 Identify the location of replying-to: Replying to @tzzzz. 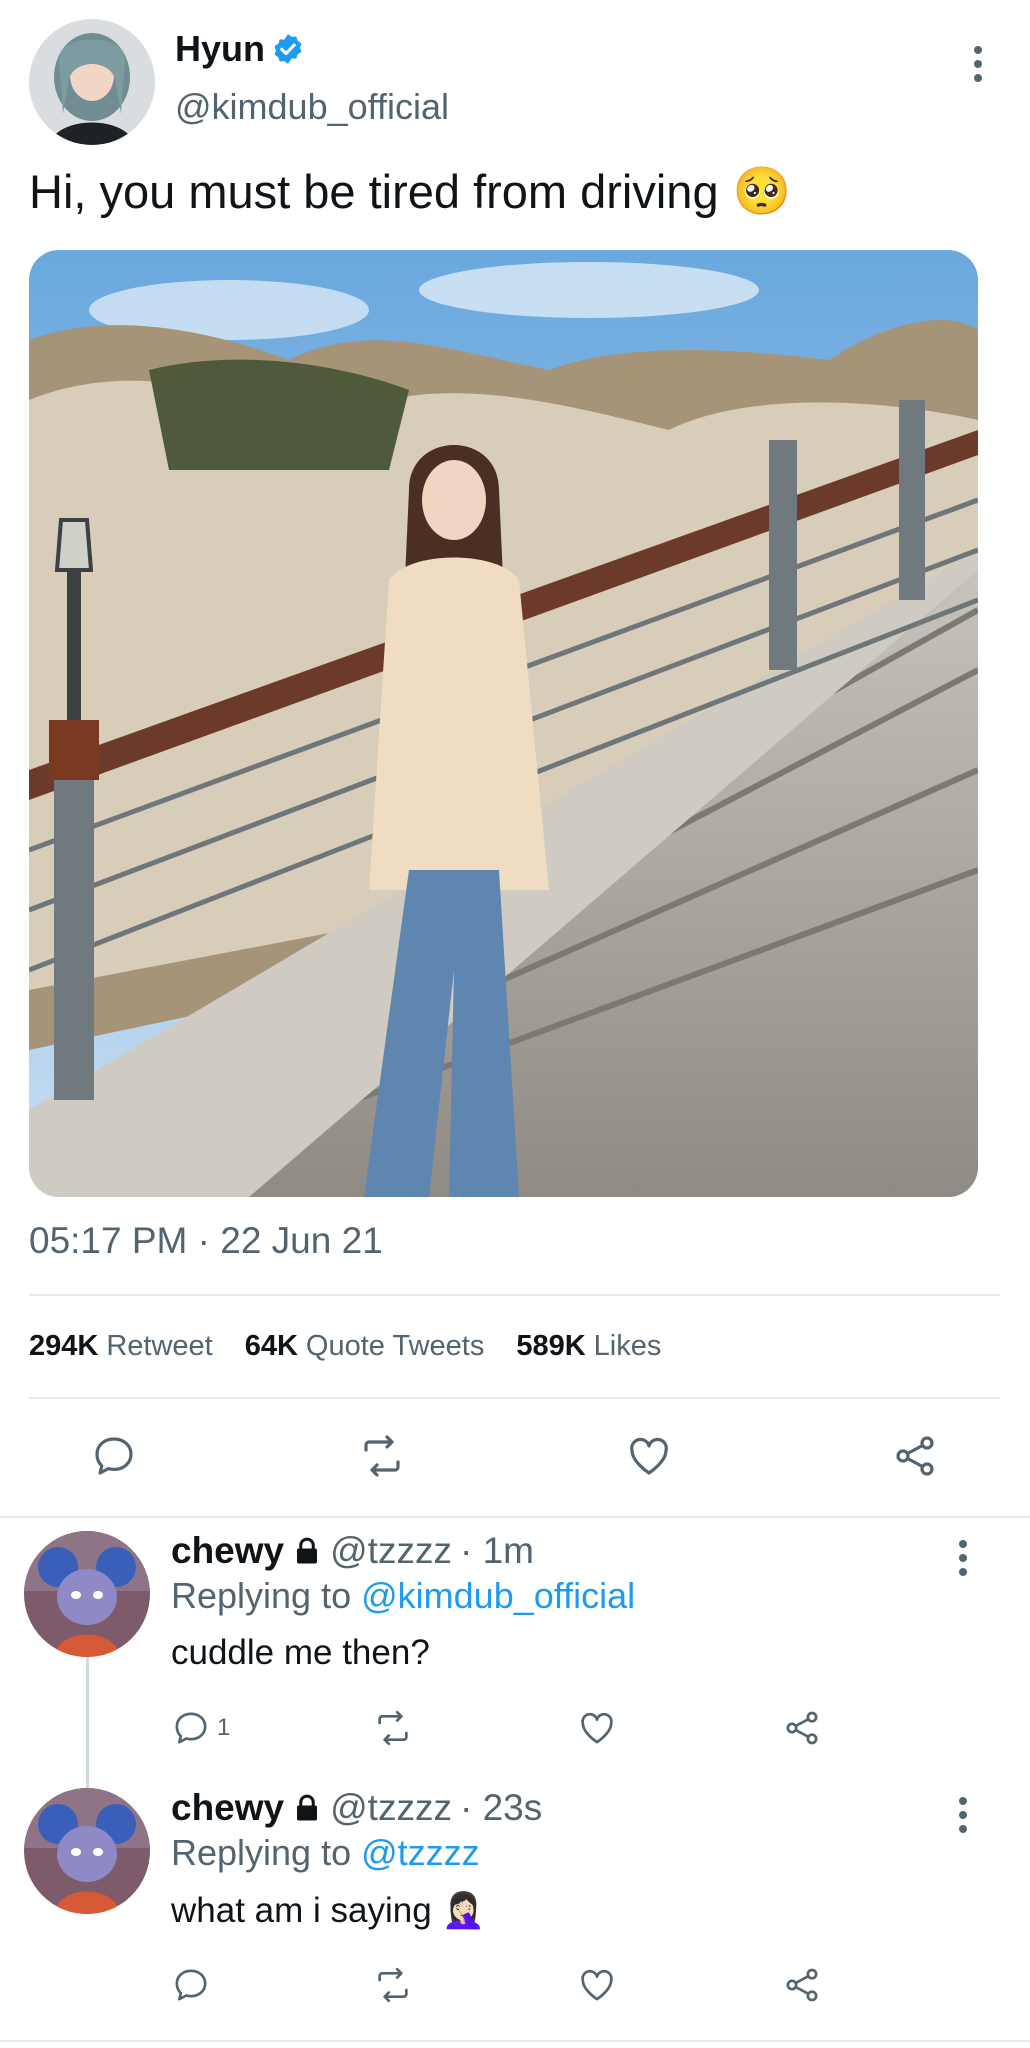
(325, 1853).